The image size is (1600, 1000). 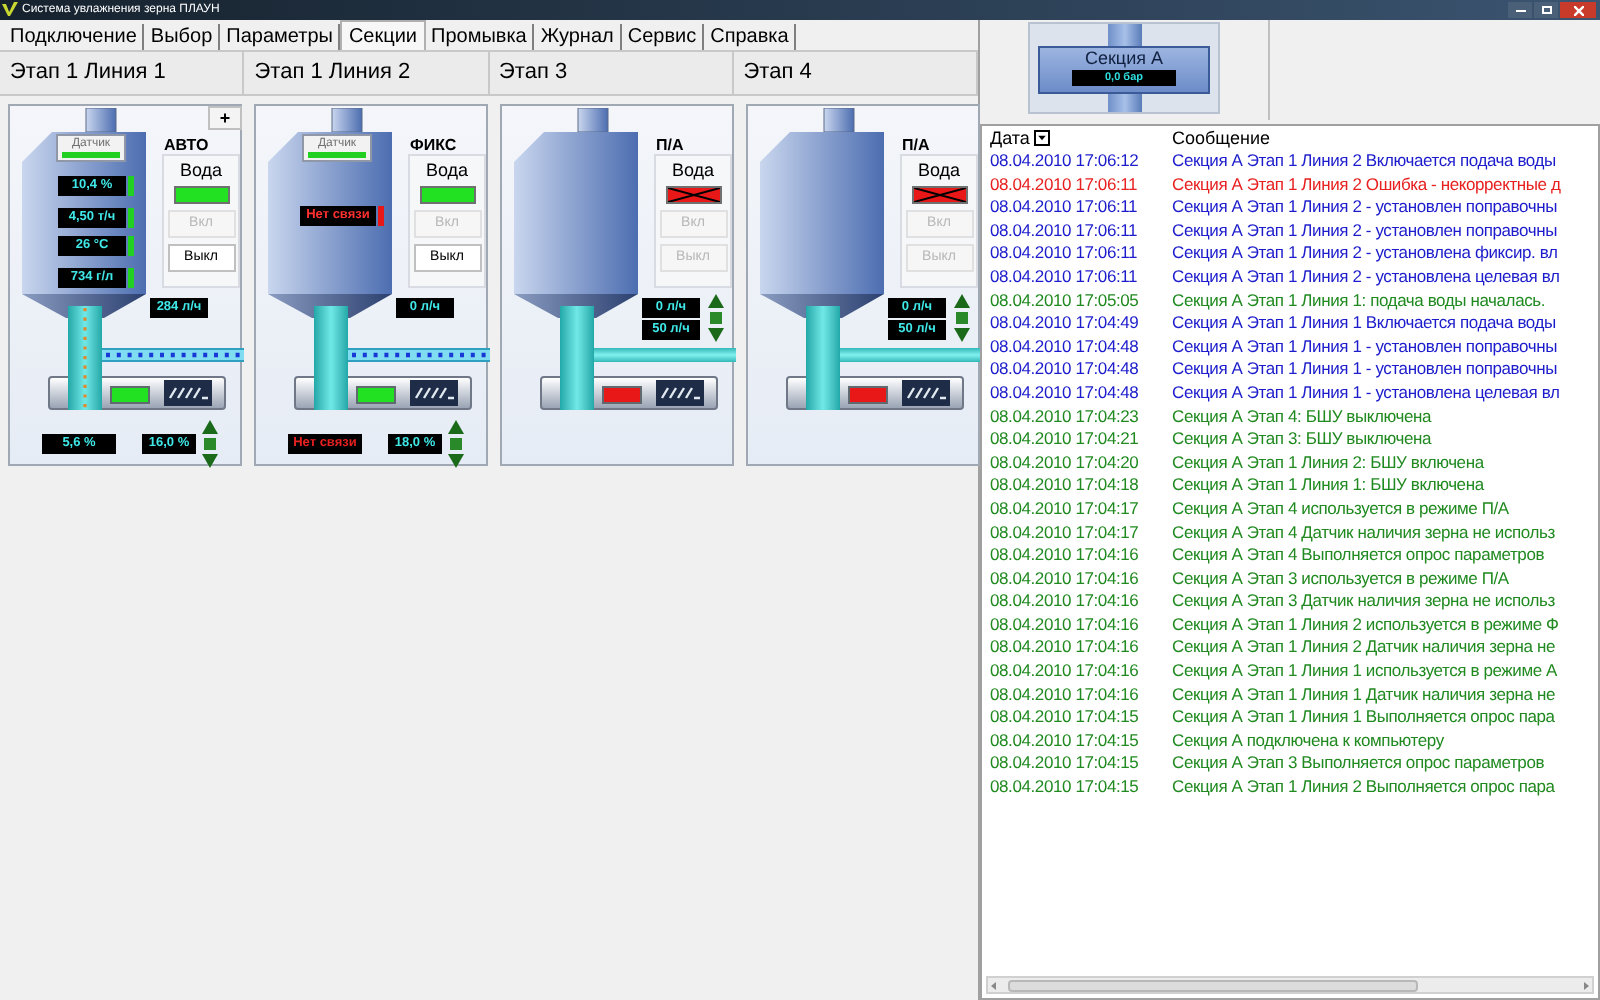 I want to click on stage-title: Этап 1 Линия 1, so click(x=88, y=73).